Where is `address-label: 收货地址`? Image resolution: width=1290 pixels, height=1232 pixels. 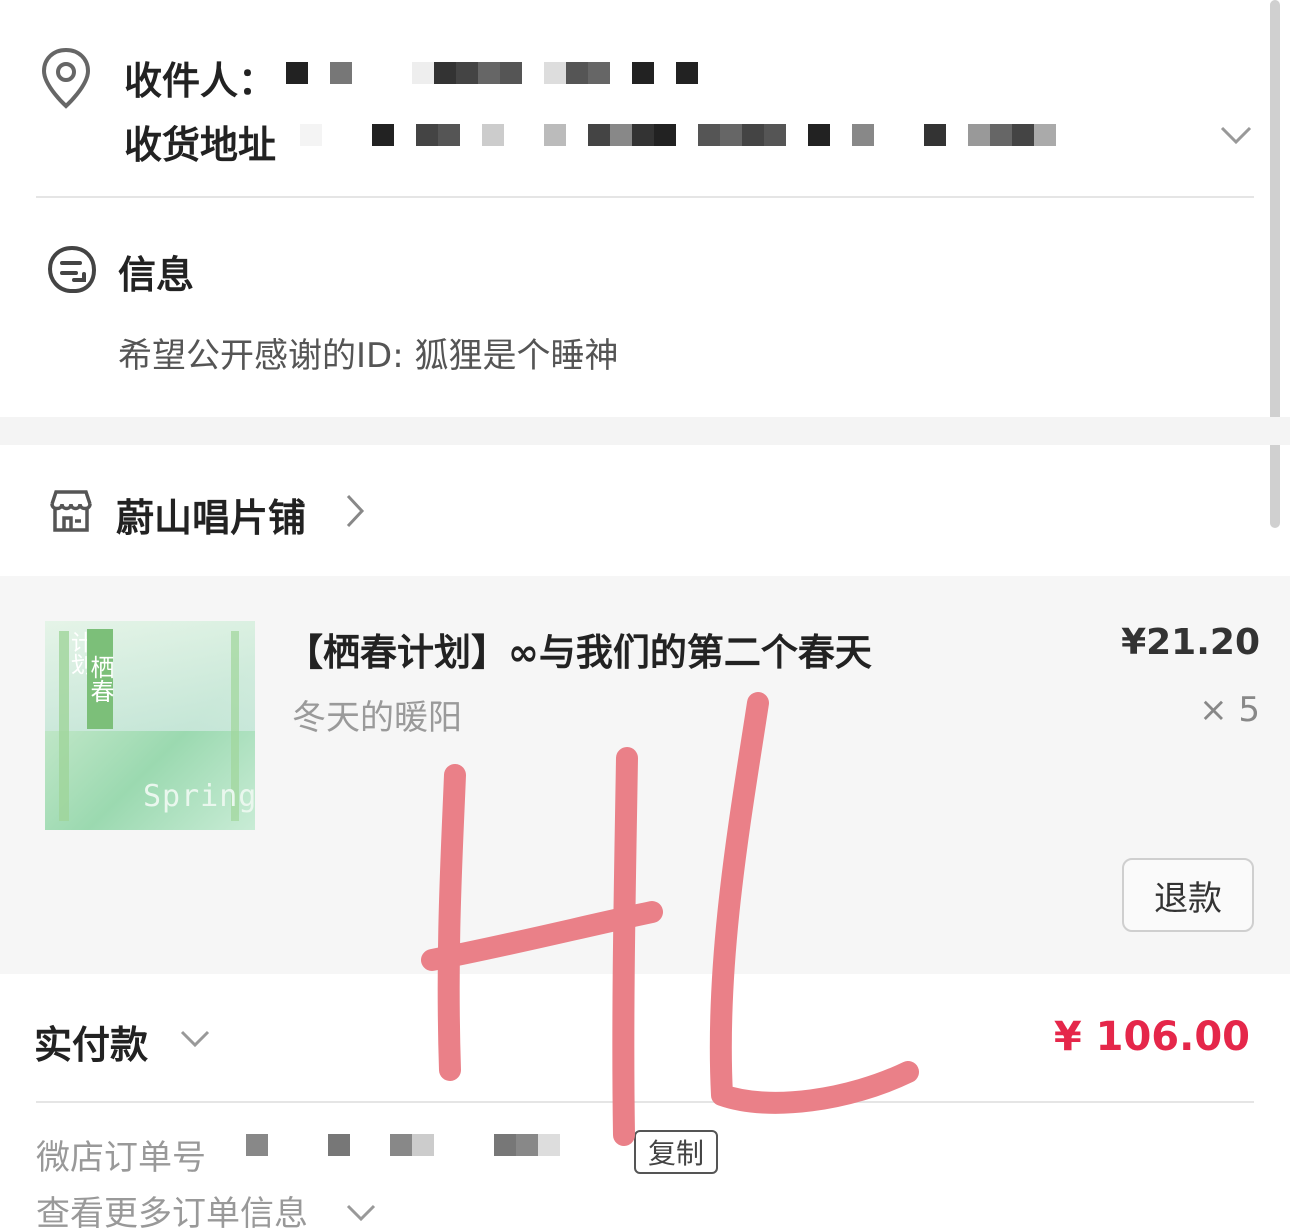 address-label: 收货地址 is located at coordinates (200, 145).